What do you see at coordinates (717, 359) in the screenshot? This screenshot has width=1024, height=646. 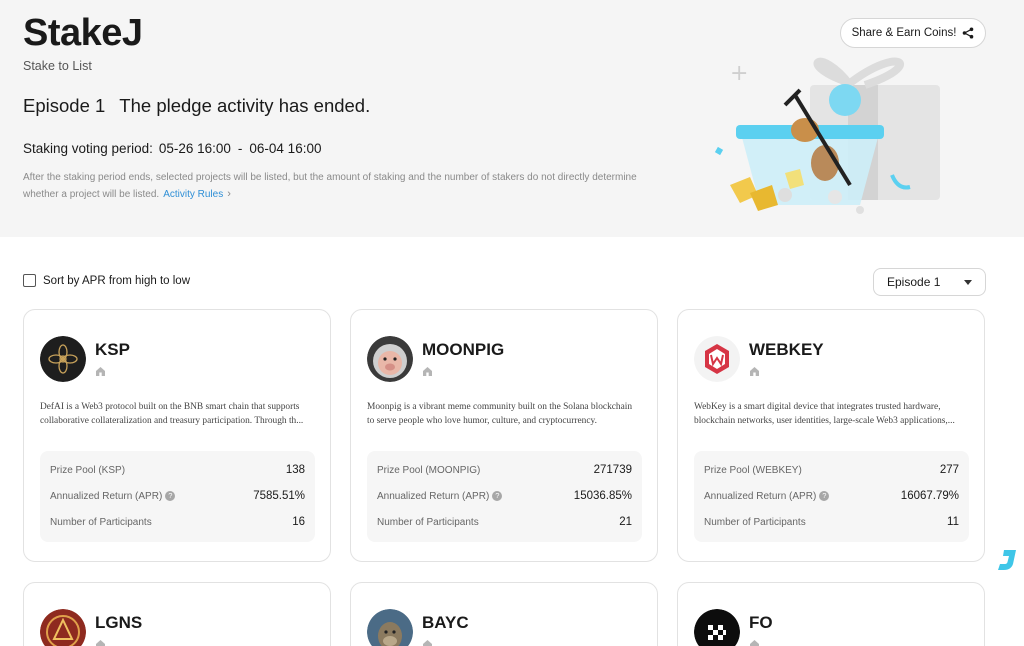 I see `webkey-logo` at bounding box center [717, 359].